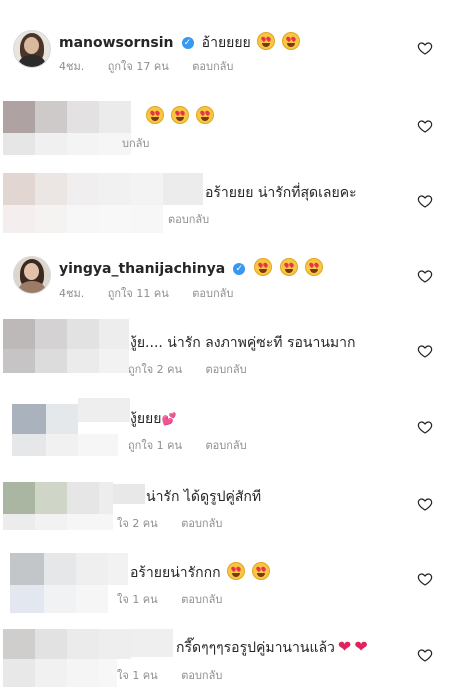 This screenshot has width=457, height=696. What do you see at coordinates (228, 129) in the screenshot?
I see `comment-row: บกลับ` at bounding box center [228, 129].